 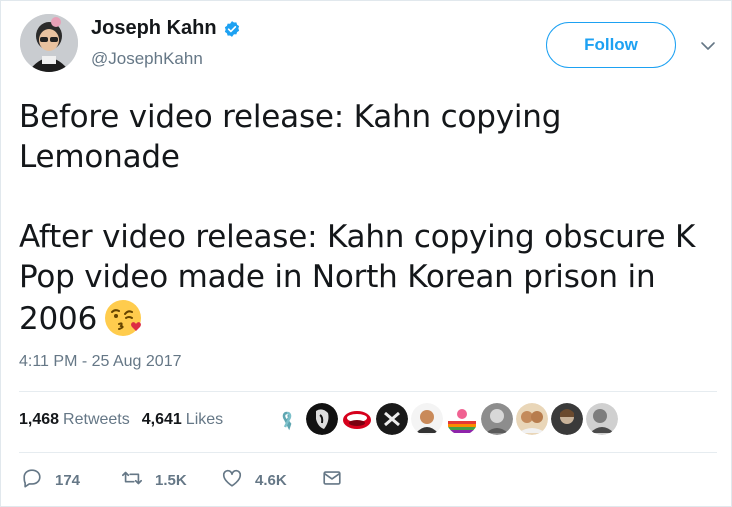 What do you see at coordinates (290, 117) in the screenshot?
I see `tweet-line: Before video release: Kahn copying` at bounding box center [290, 117].